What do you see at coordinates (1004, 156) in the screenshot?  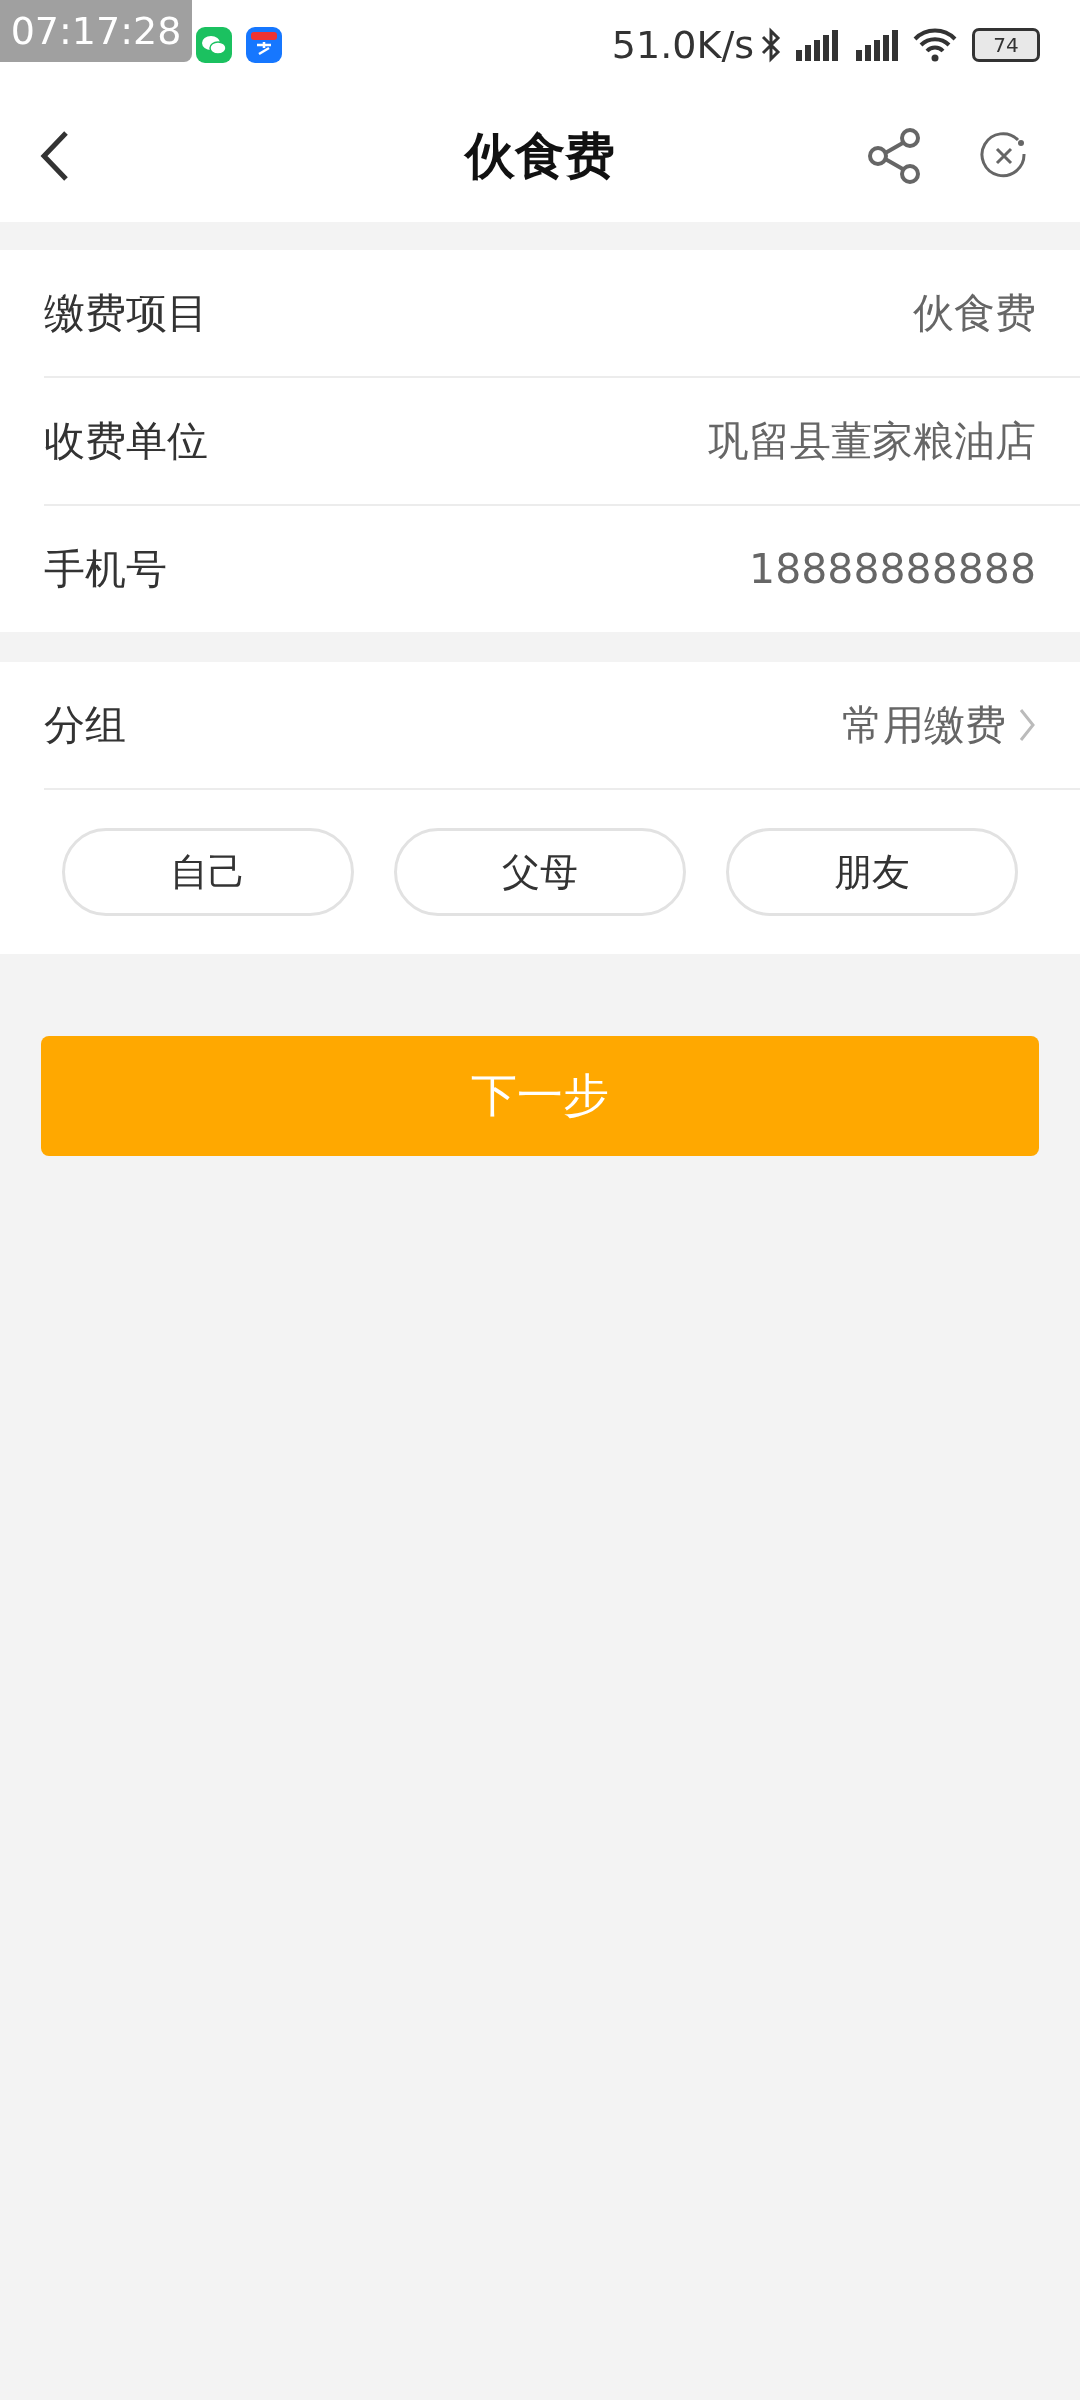 I see `close-icon` at bounding box center [1004, 156].